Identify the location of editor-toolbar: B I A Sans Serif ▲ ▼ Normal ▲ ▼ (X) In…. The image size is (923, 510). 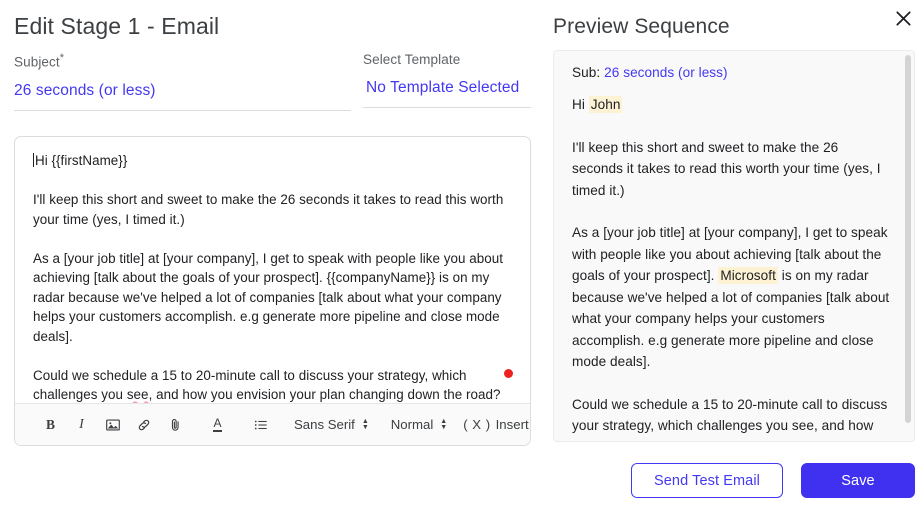
(272, 424).